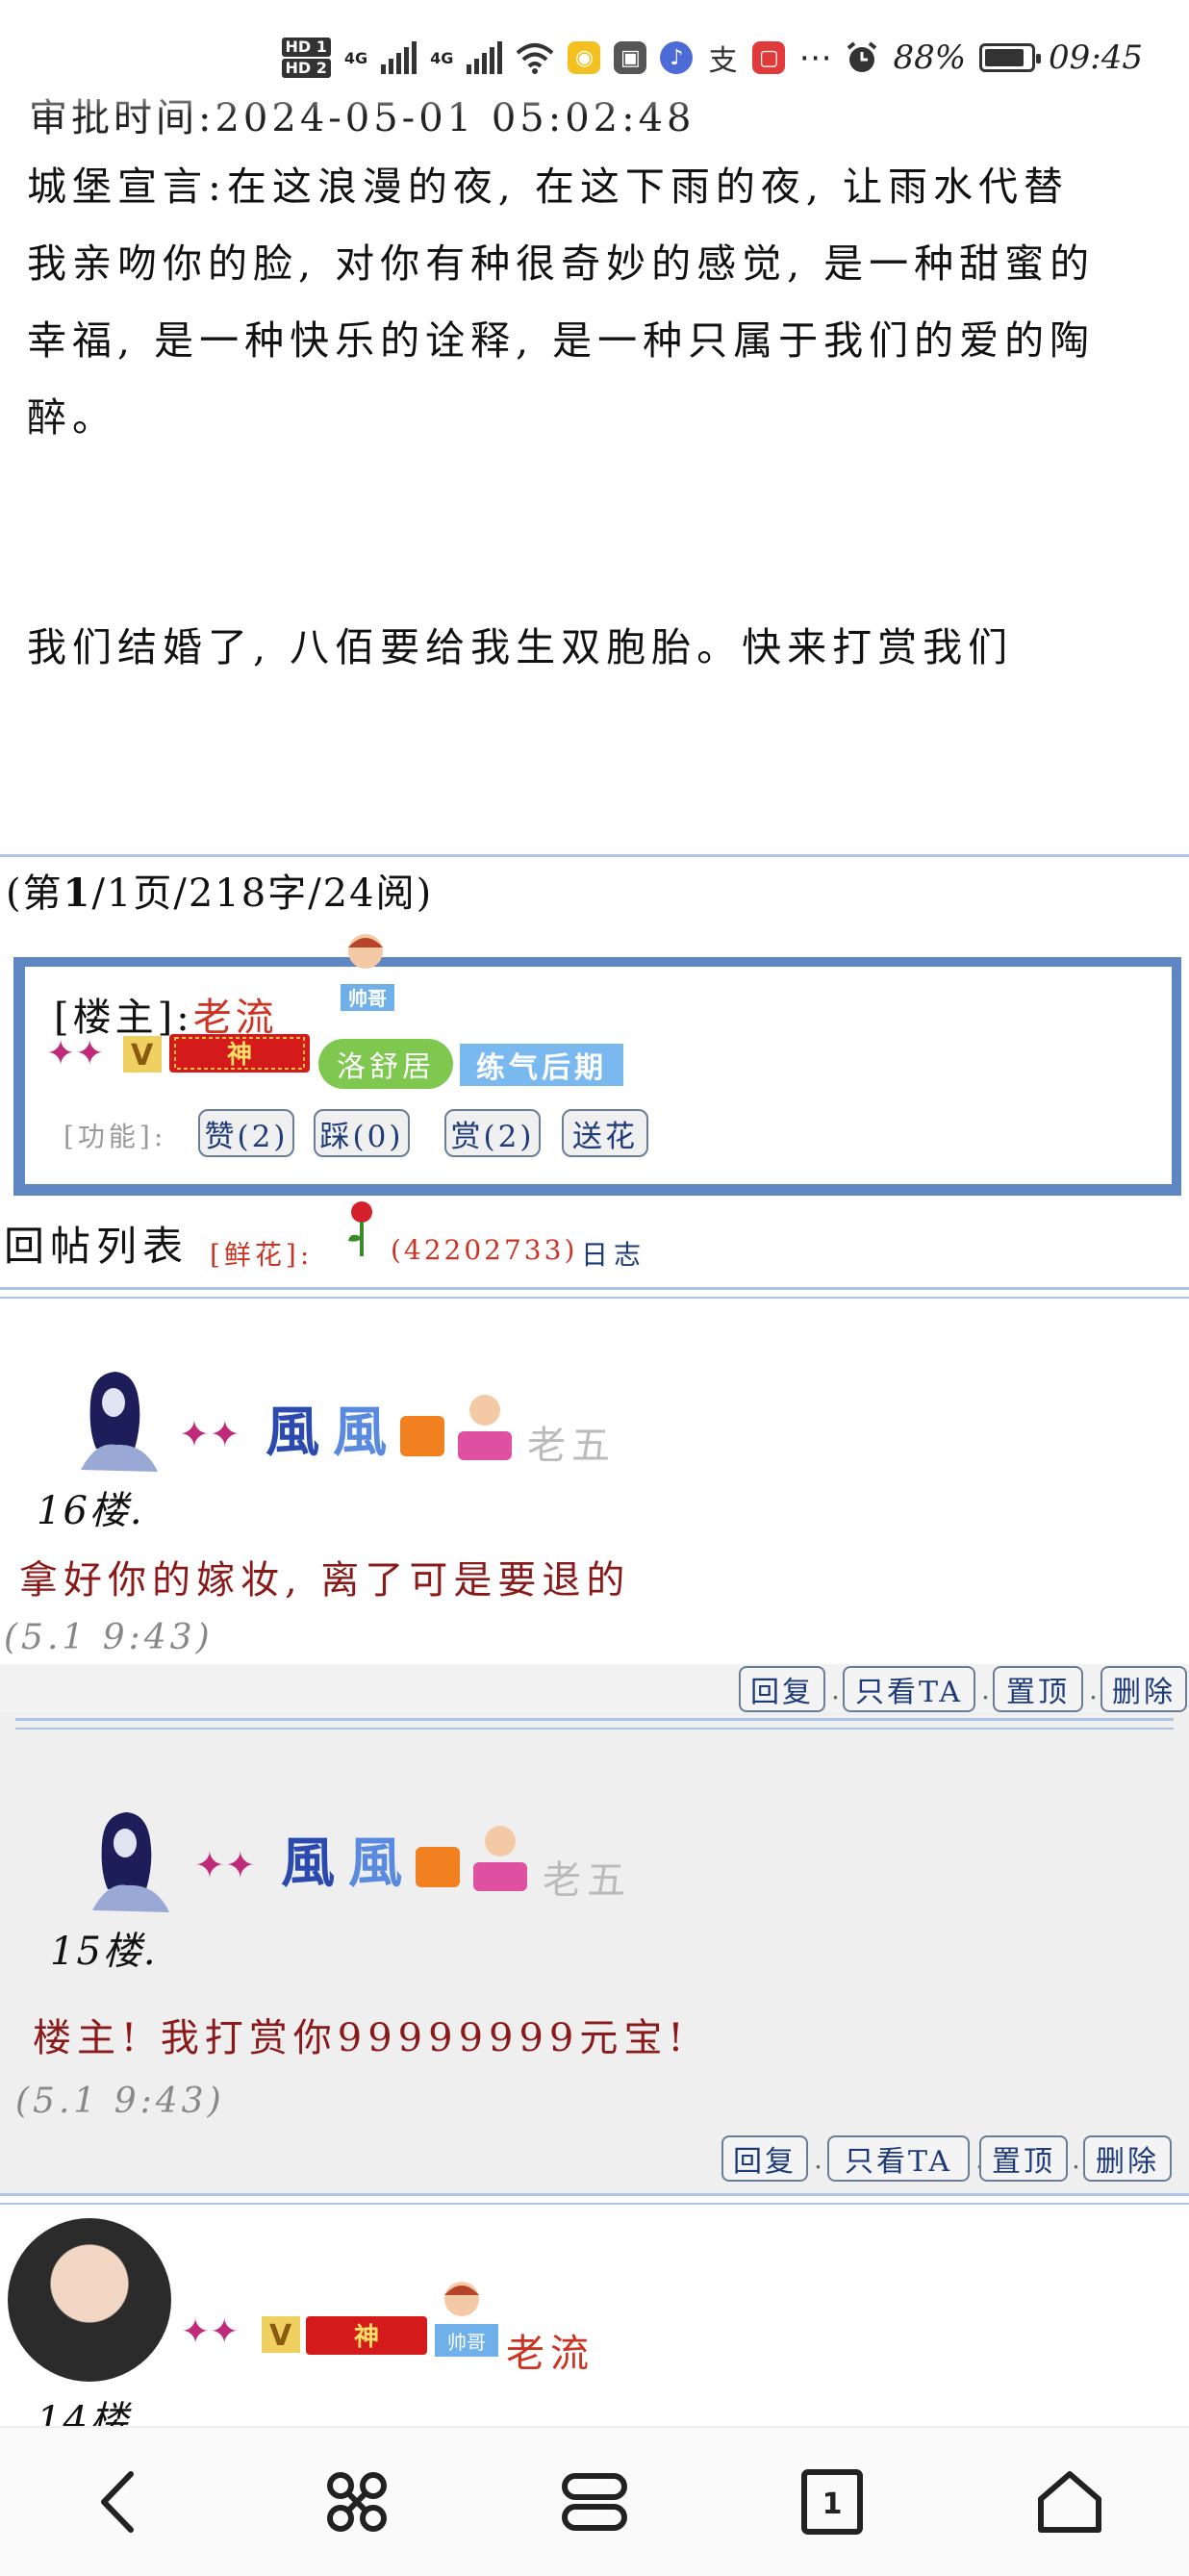 Image resolution: width=1189 pixels, height=2576 pixels. Describe the element at coordinates (399, 57) in the screenshot. I see `signal-1-icon` at that location.